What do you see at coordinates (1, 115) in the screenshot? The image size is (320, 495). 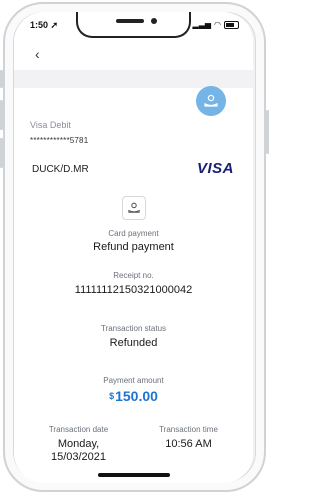 I see `volume-up-button` at bounding box center [1, 115].